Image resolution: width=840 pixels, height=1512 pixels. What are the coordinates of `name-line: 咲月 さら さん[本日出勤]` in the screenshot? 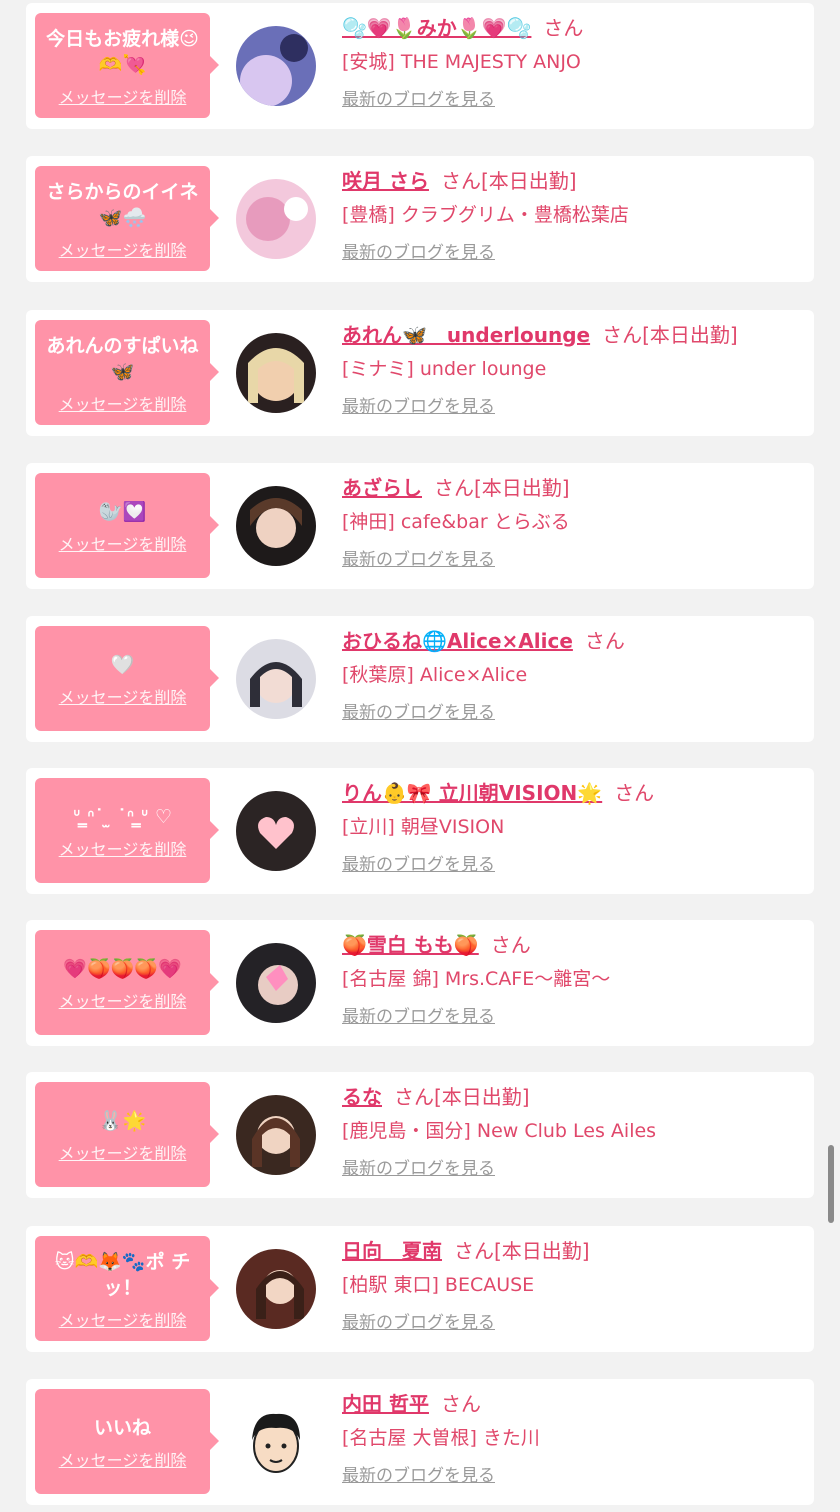 It's located at (574, 181).